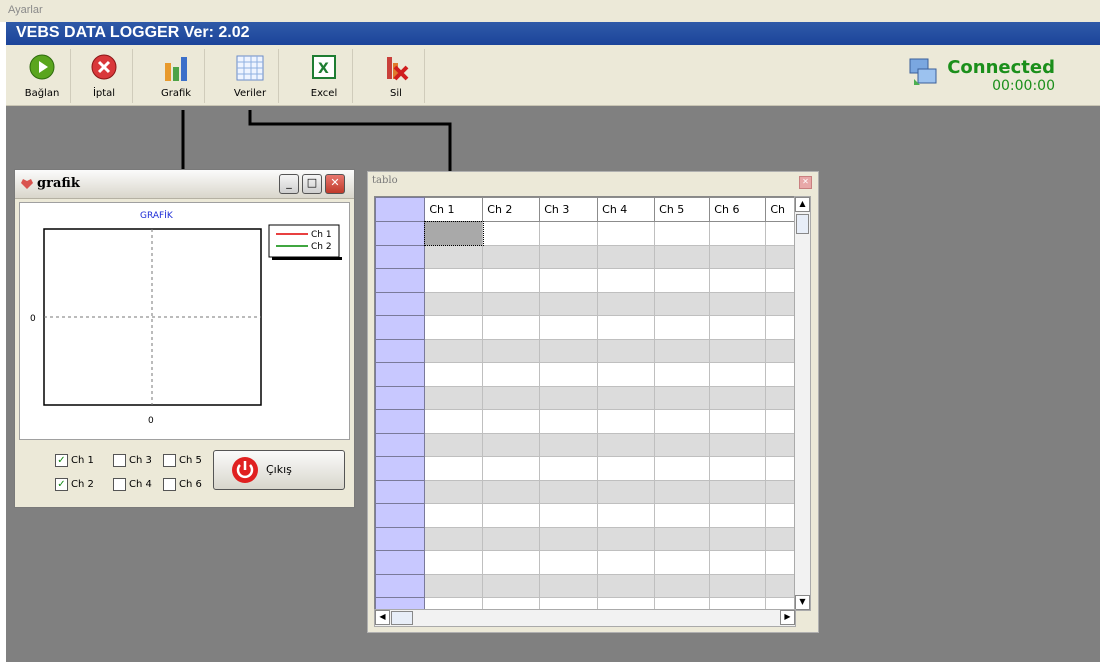  I want to click on checkbox-ch4: Ch 4, so click(132, 484).